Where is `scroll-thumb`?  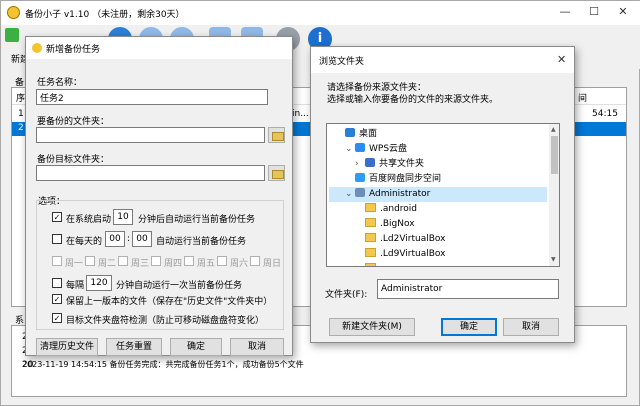
scroll-thumb is located at coordinates (554, 155).